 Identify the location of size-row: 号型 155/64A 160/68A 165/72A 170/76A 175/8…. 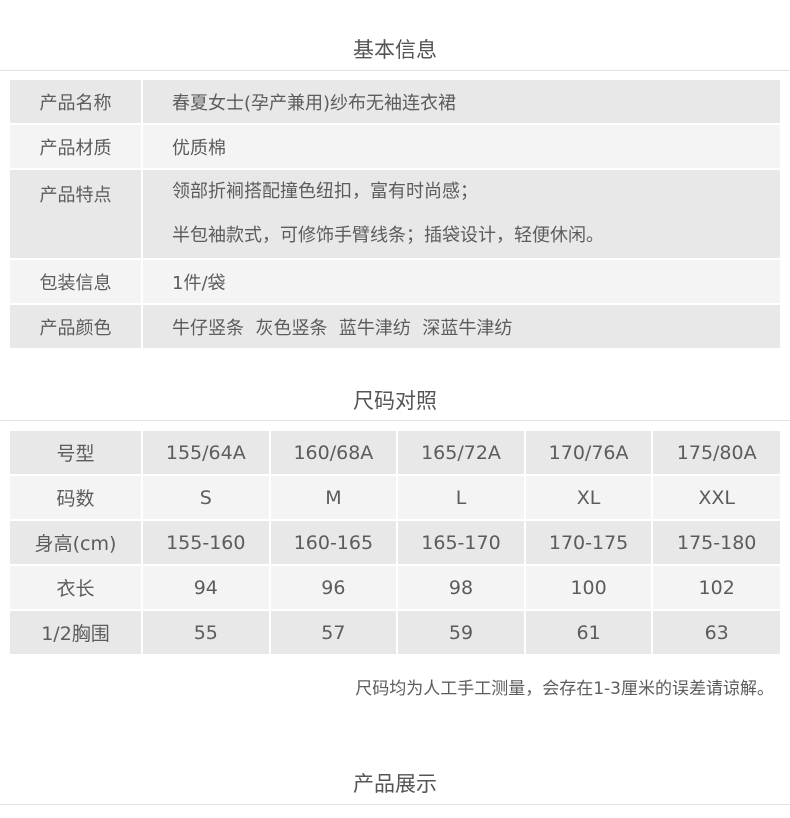
(395, 453).